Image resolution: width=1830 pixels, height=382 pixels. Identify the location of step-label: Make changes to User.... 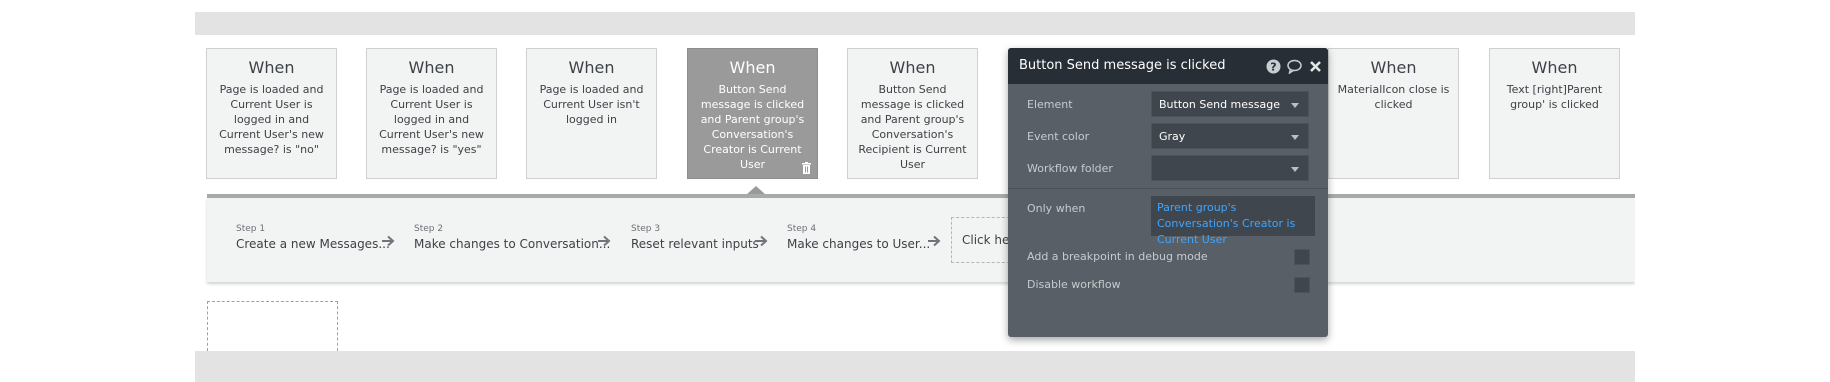
(859, 244).